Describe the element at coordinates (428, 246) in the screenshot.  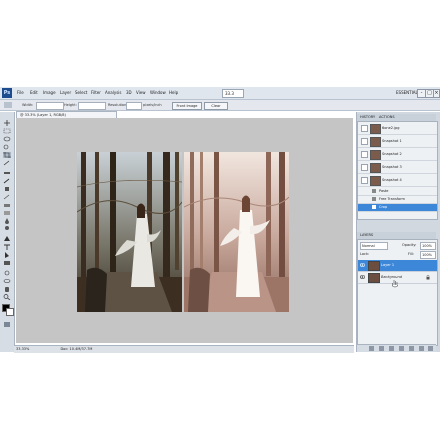
I see `opacity-input: 100%` at that location.